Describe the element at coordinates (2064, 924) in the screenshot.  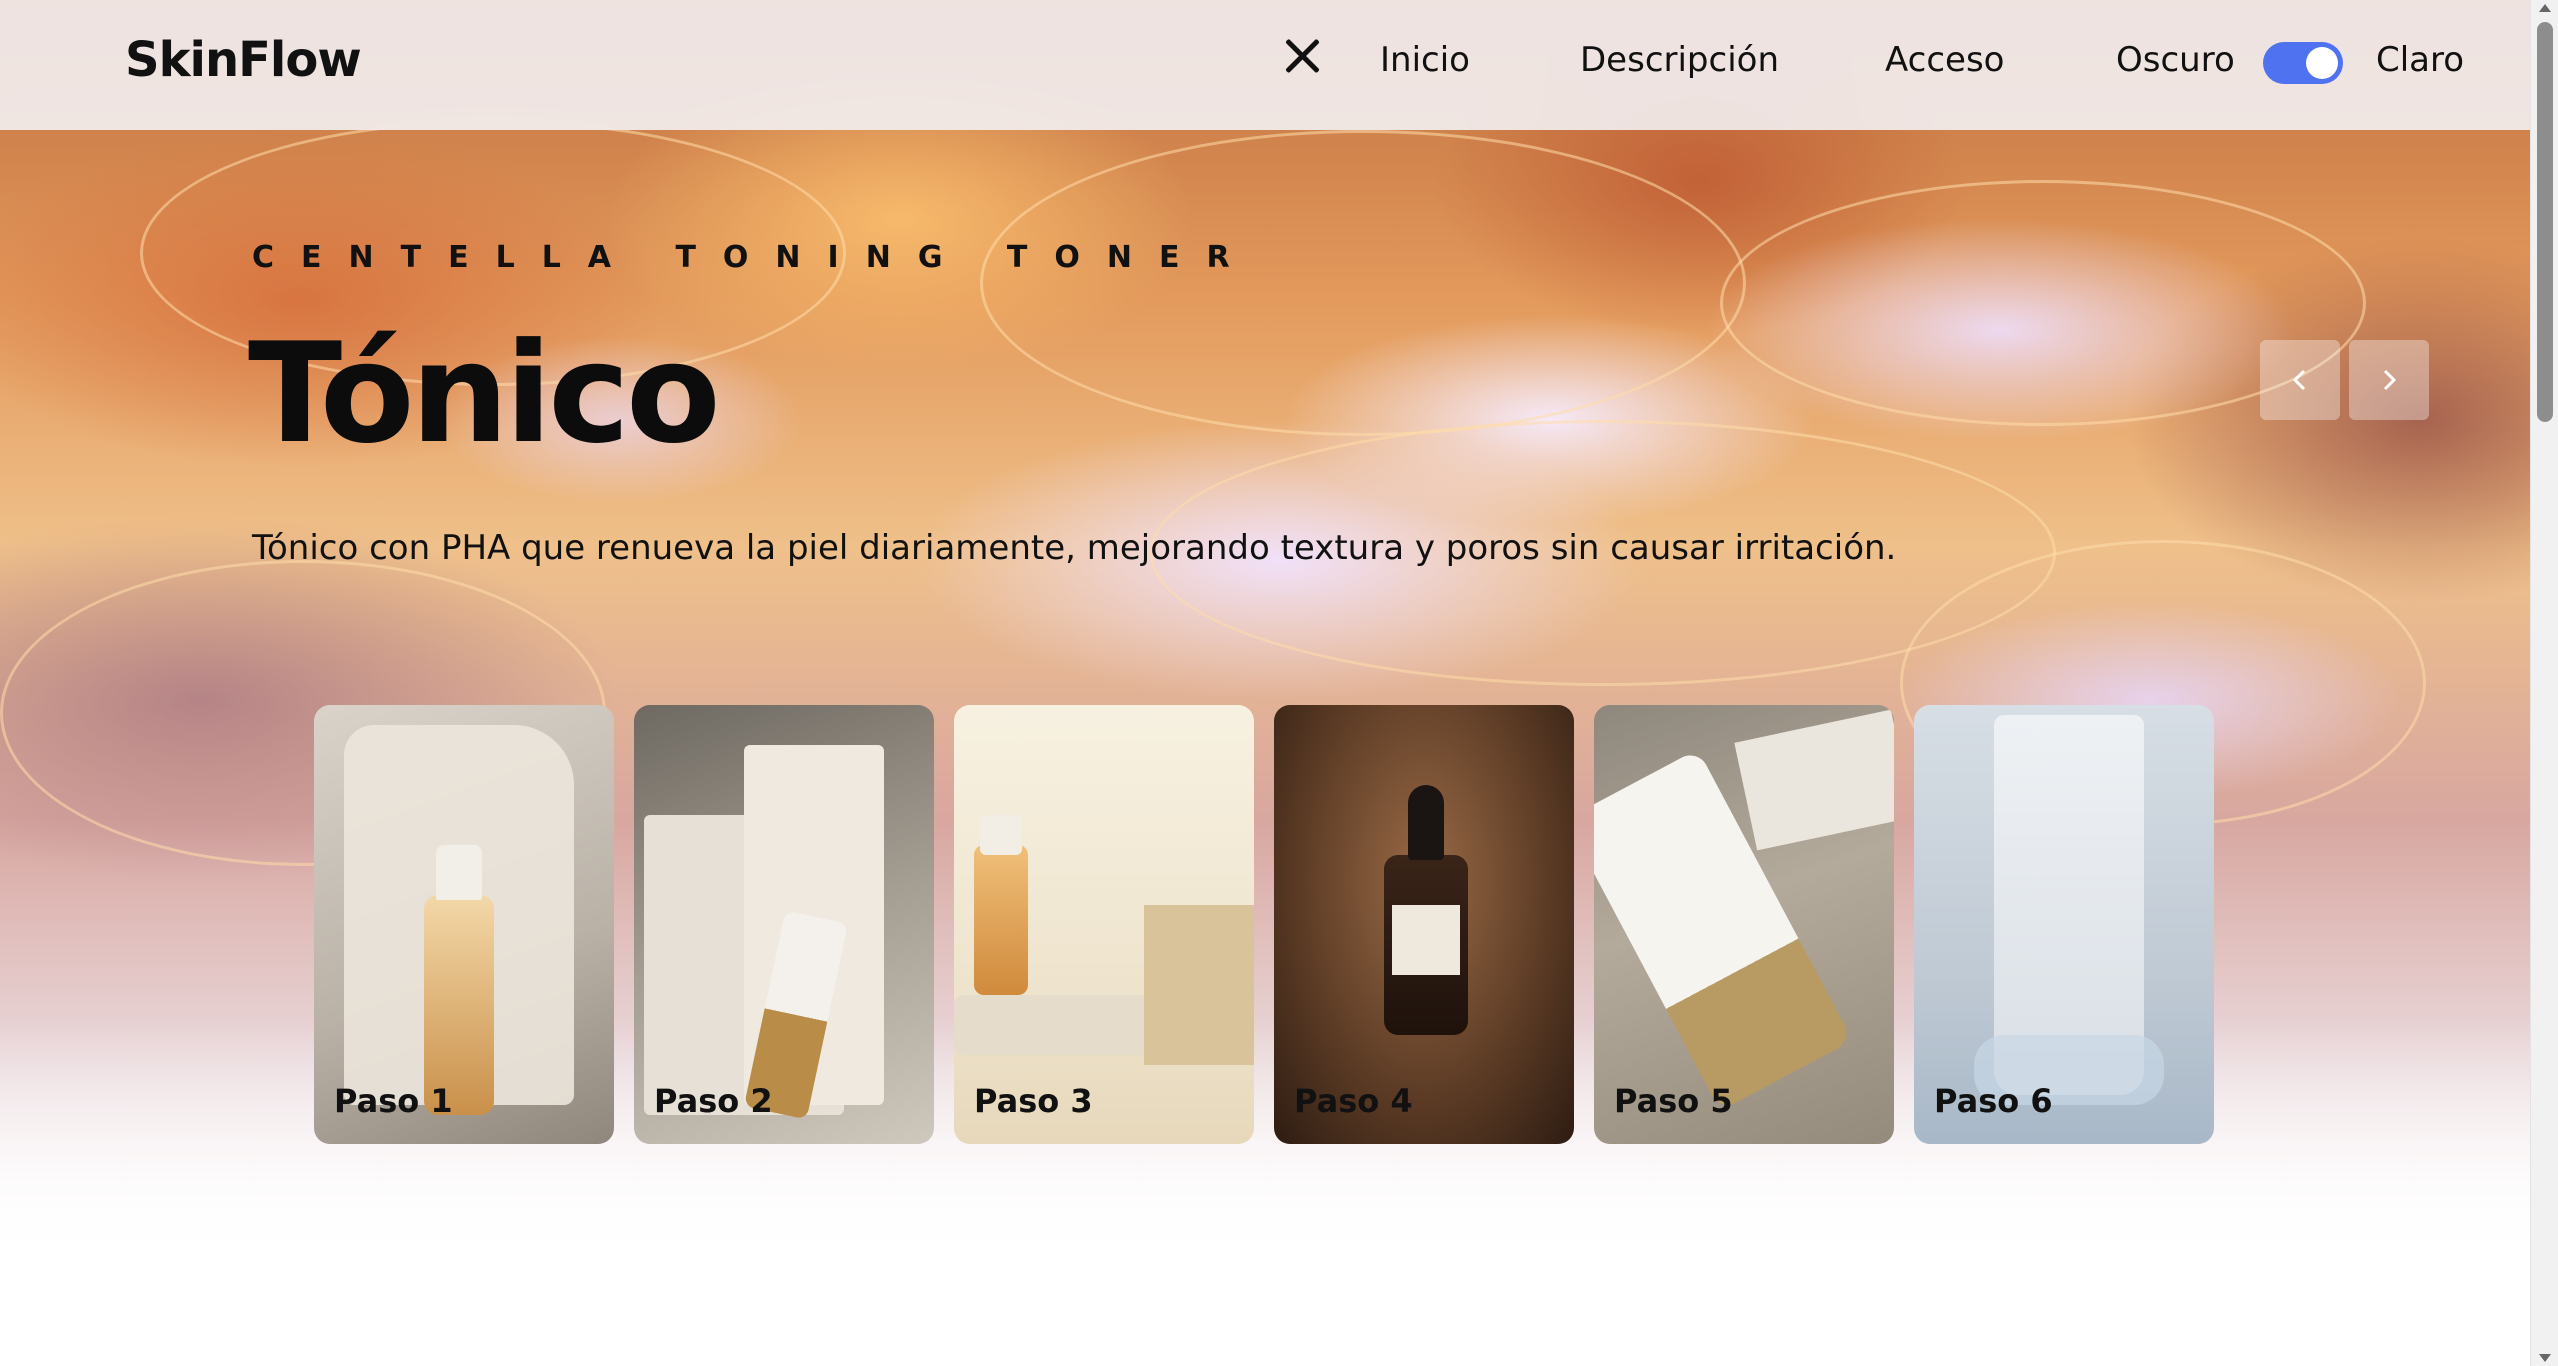
I see `step-card-6: Paso 6` at that location.